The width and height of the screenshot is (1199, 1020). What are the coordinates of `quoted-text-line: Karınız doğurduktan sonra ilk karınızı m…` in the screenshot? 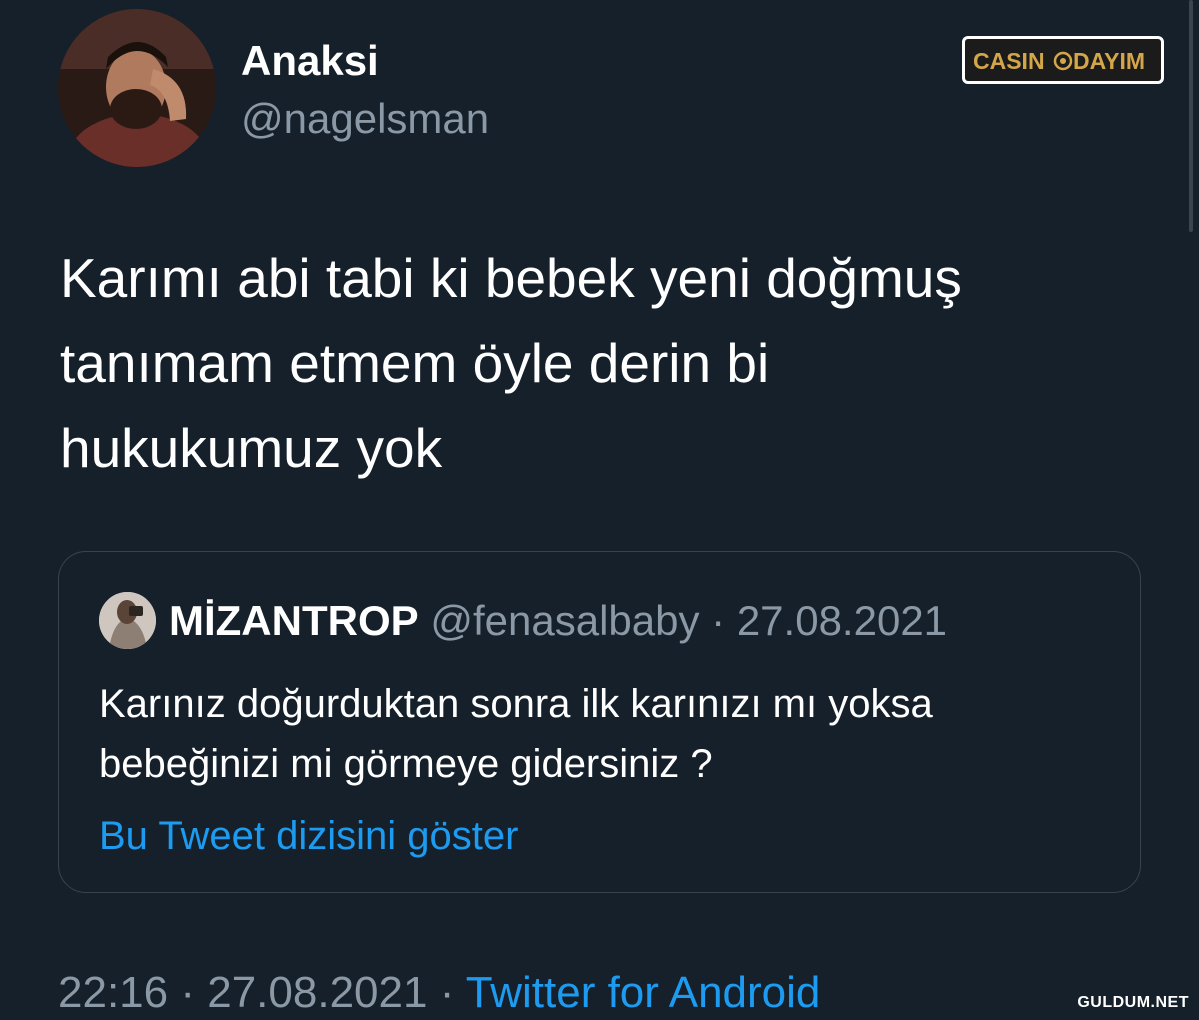 It's located at (516, 704).